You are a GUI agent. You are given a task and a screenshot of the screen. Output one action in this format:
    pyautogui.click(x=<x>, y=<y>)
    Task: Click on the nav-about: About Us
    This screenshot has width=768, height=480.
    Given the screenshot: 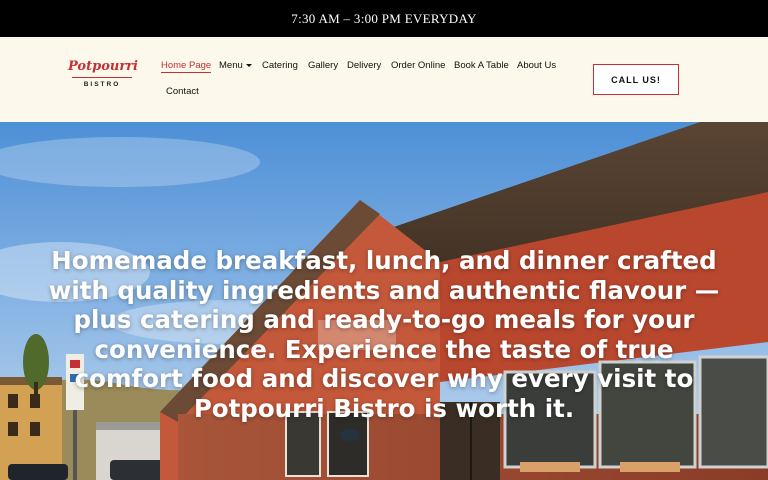 What is the action you would take?
    pyautogui.click(x=536, y=65)
    